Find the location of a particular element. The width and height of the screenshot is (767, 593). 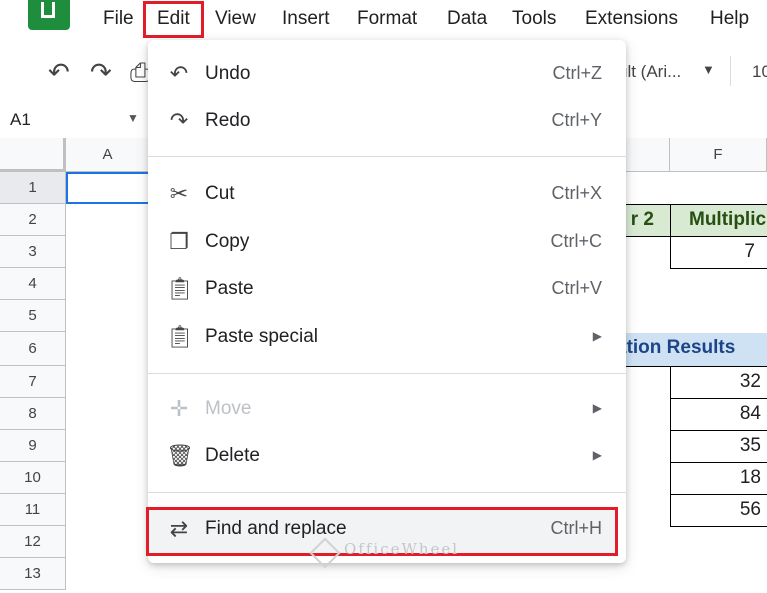

menu-insert: Insert is located at coordinates (306, 19).